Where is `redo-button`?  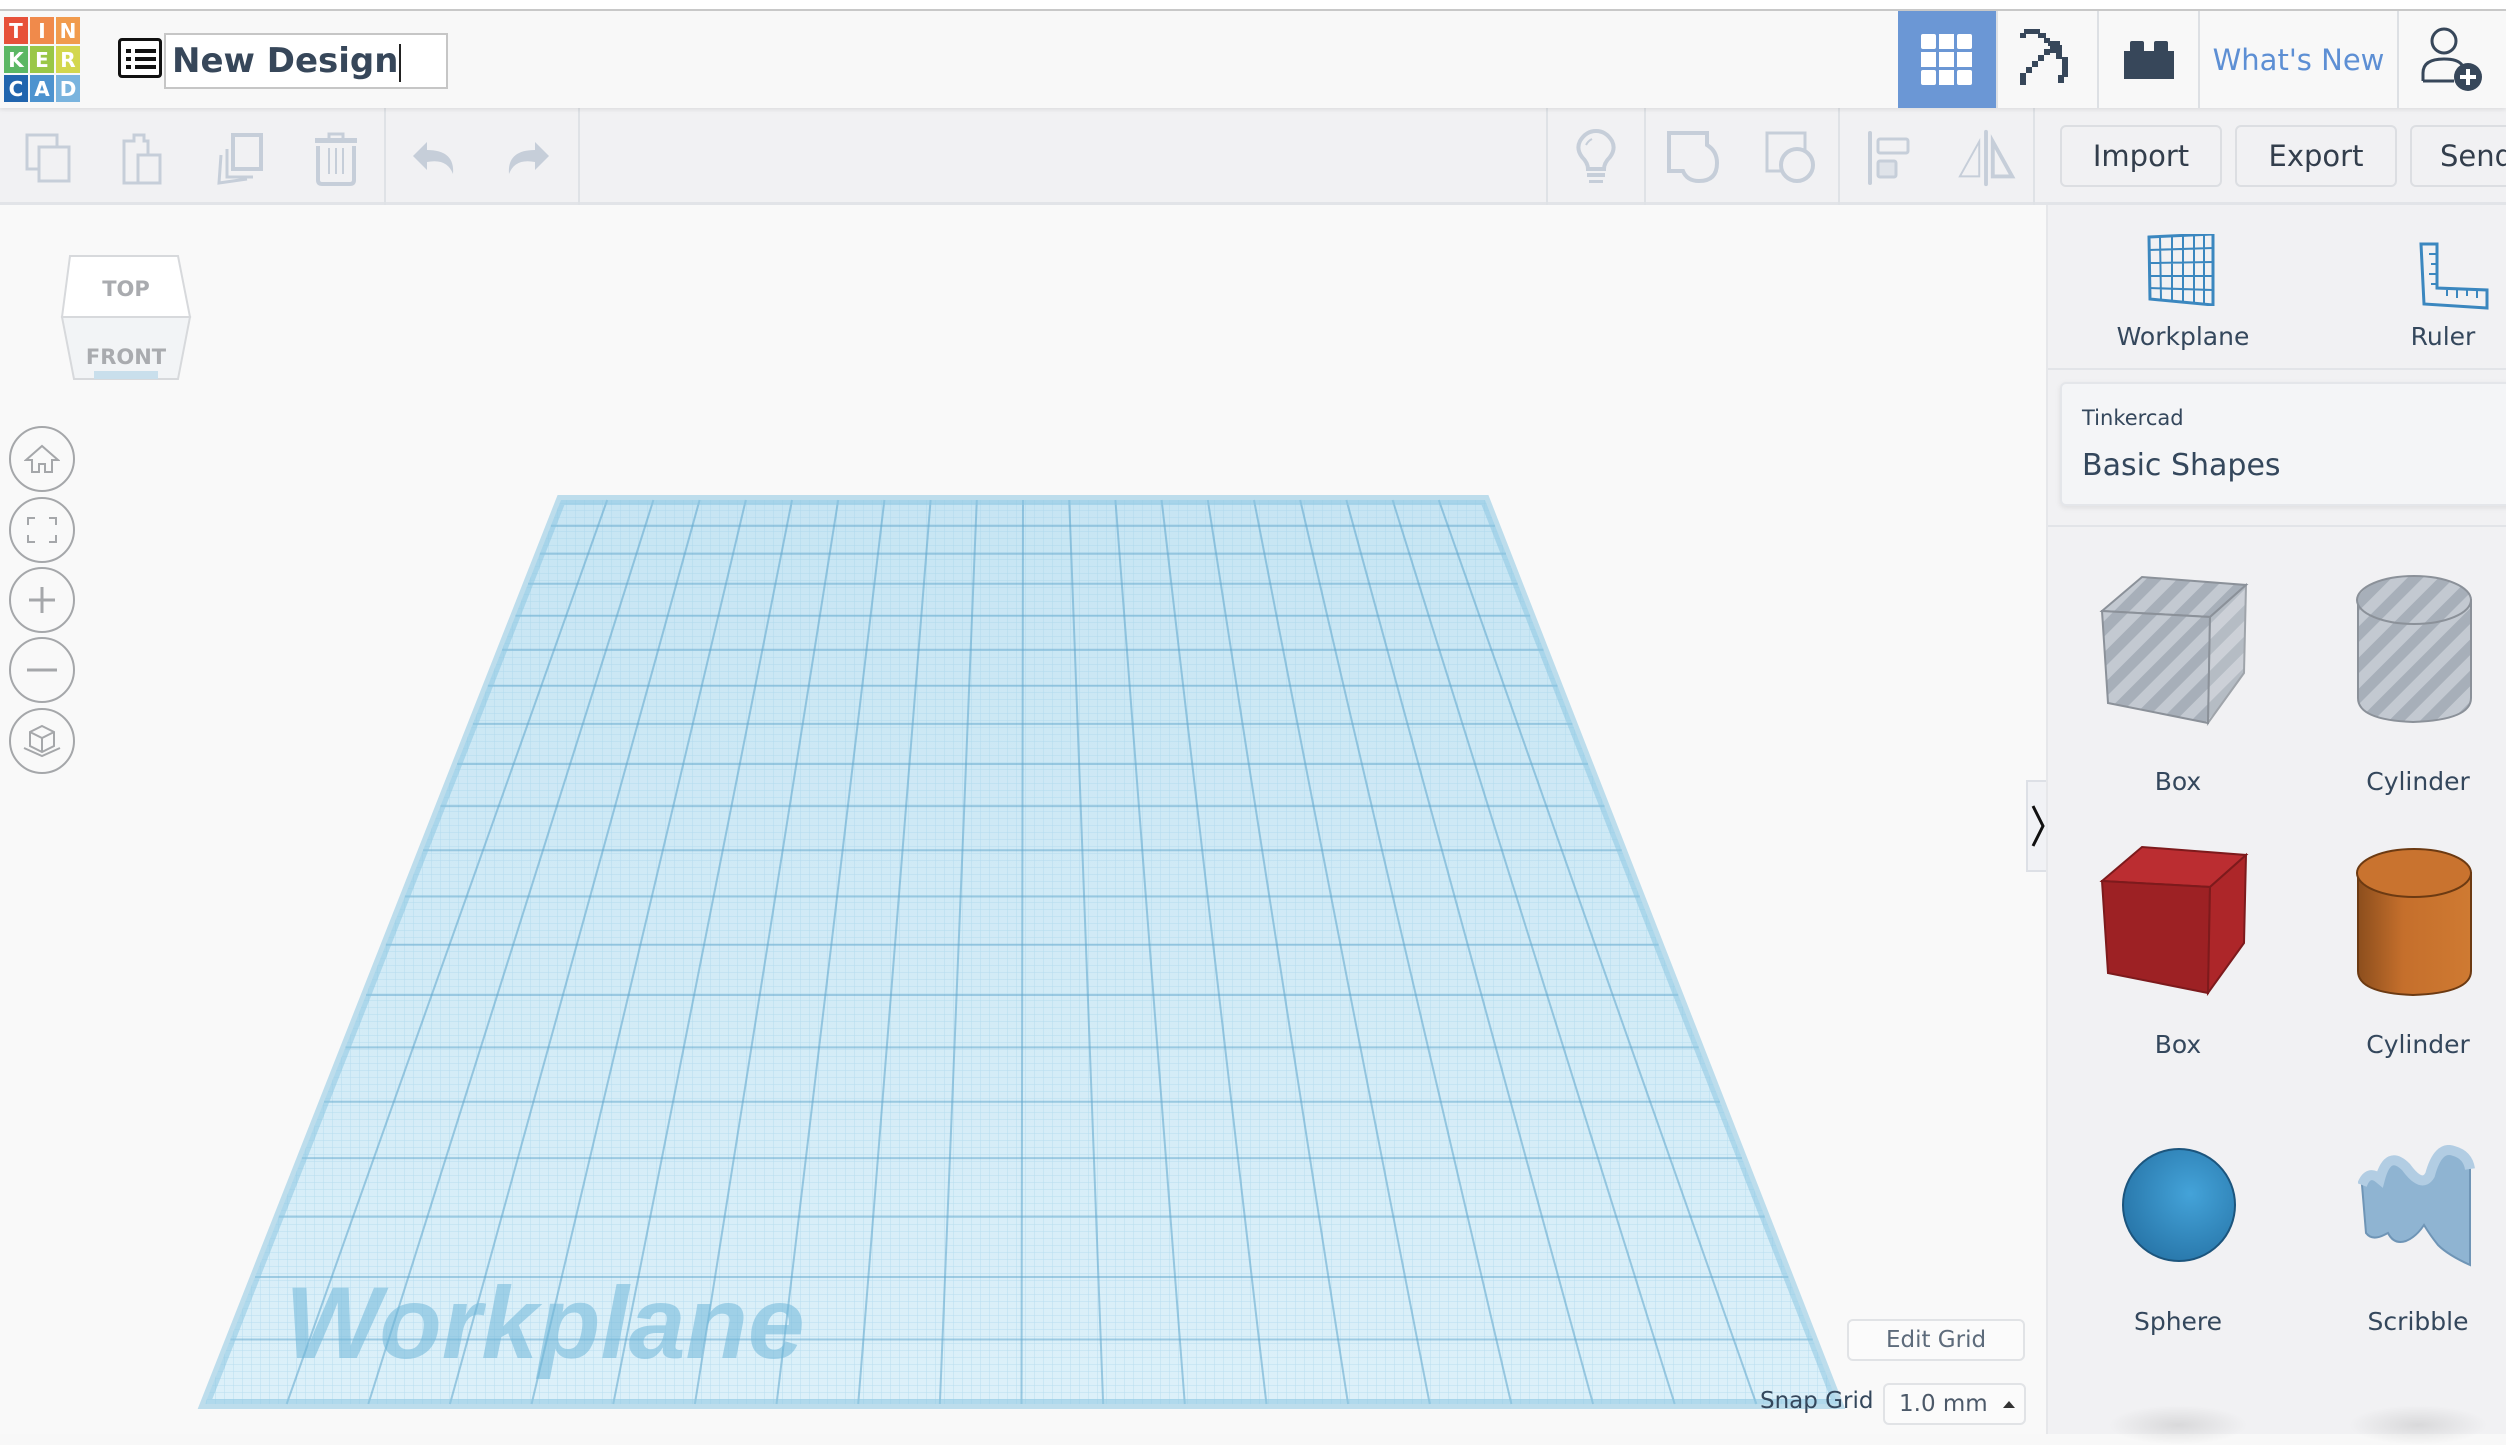 redo-button is located at coordinates (528, 158).